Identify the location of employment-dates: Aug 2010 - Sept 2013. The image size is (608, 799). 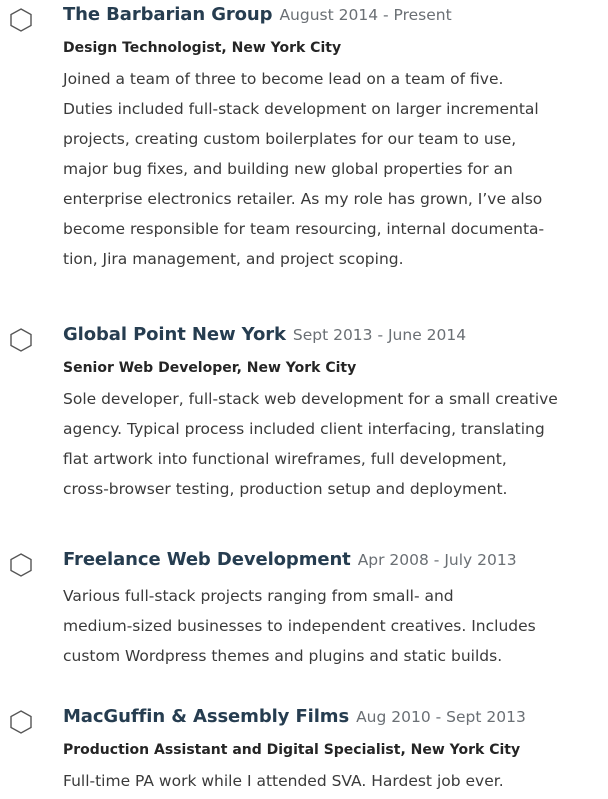
(441, 717).